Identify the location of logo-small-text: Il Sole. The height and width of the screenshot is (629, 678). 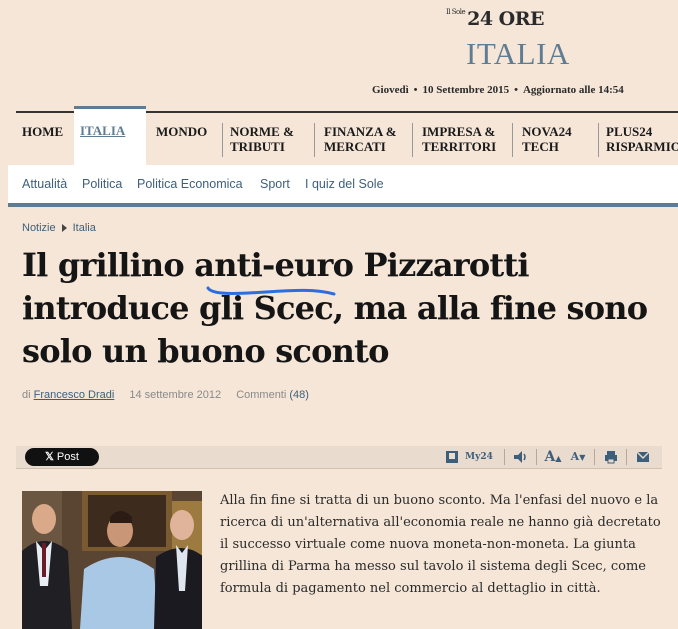
(456, 12).